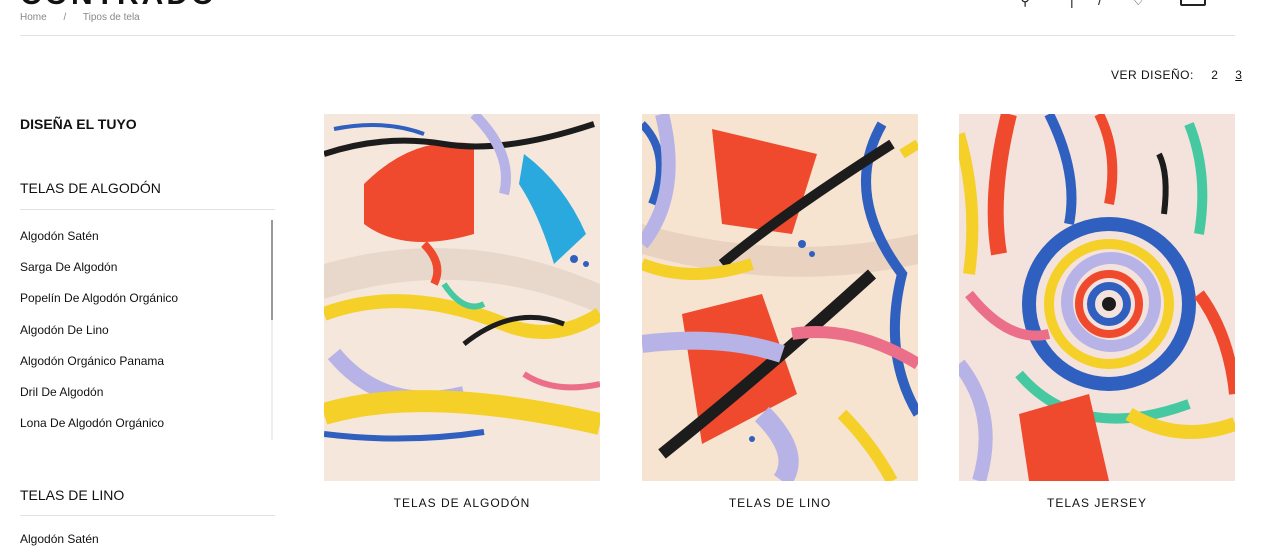  Describe the element at coordinates (64, 330) in the screenshot. I see `list-item: Algodón De Lino` at that location.